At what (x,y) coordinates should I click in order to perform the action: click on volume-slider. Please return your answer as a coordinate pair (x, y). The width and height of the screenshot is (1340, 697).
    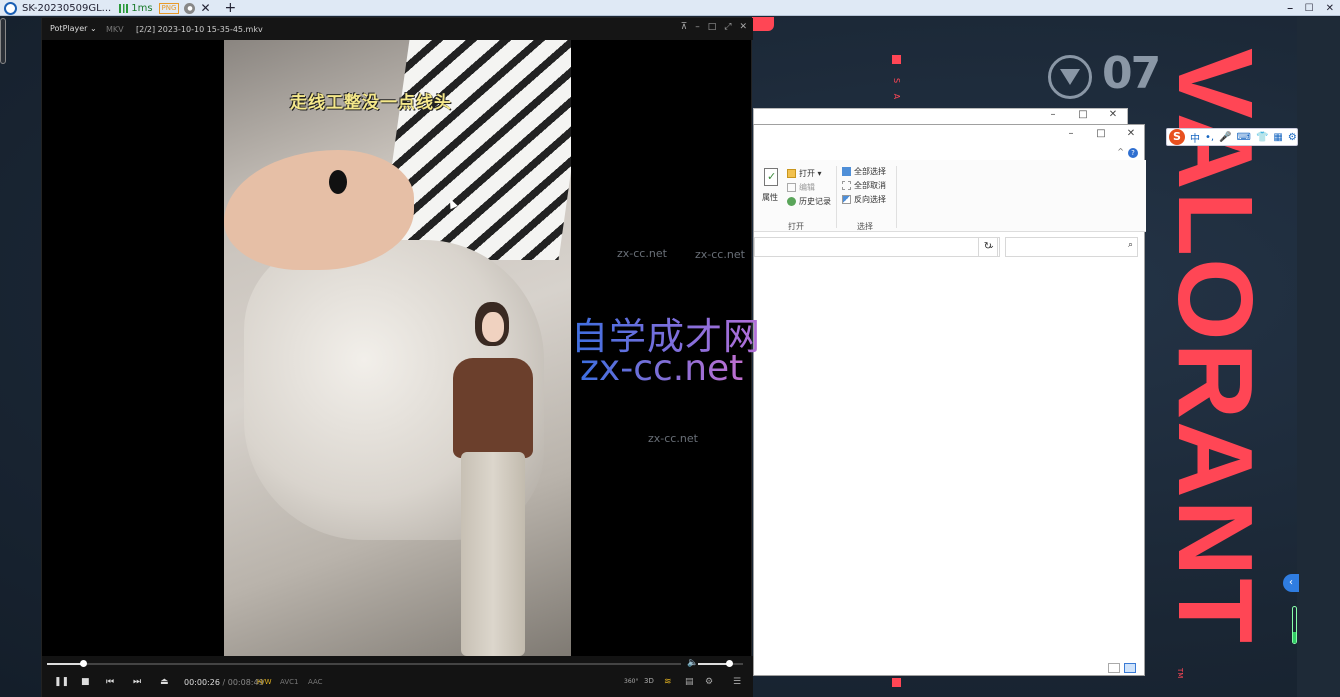
    Looking at the image, I should click on (720, 663).